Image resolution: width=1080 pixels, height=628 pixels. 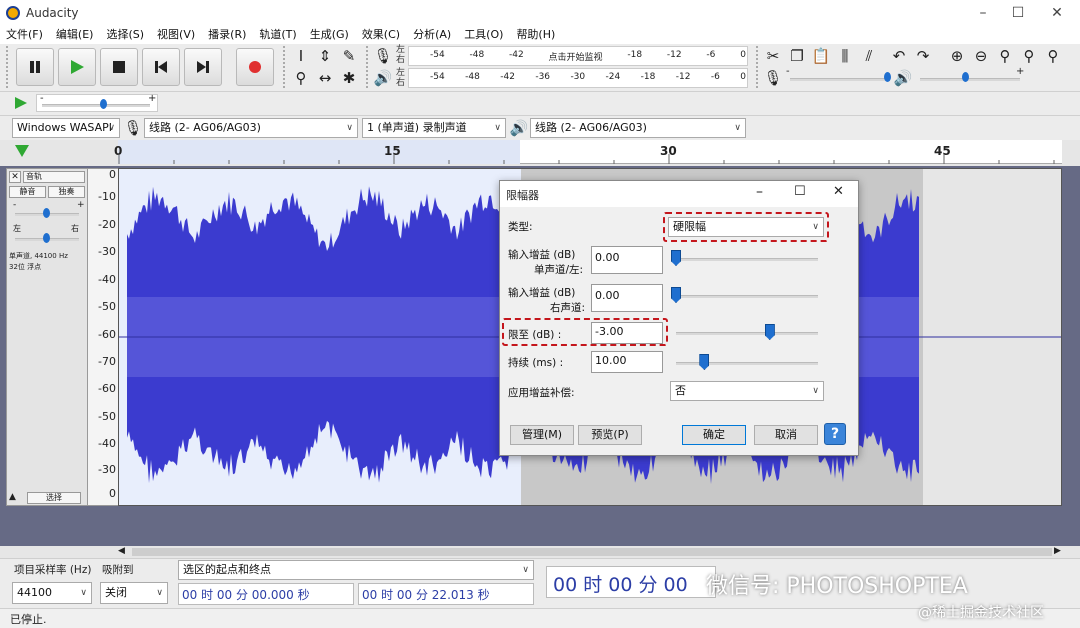 I want to click on zoom-toggle-icon: ⚲, so click(x=1053, y=56).